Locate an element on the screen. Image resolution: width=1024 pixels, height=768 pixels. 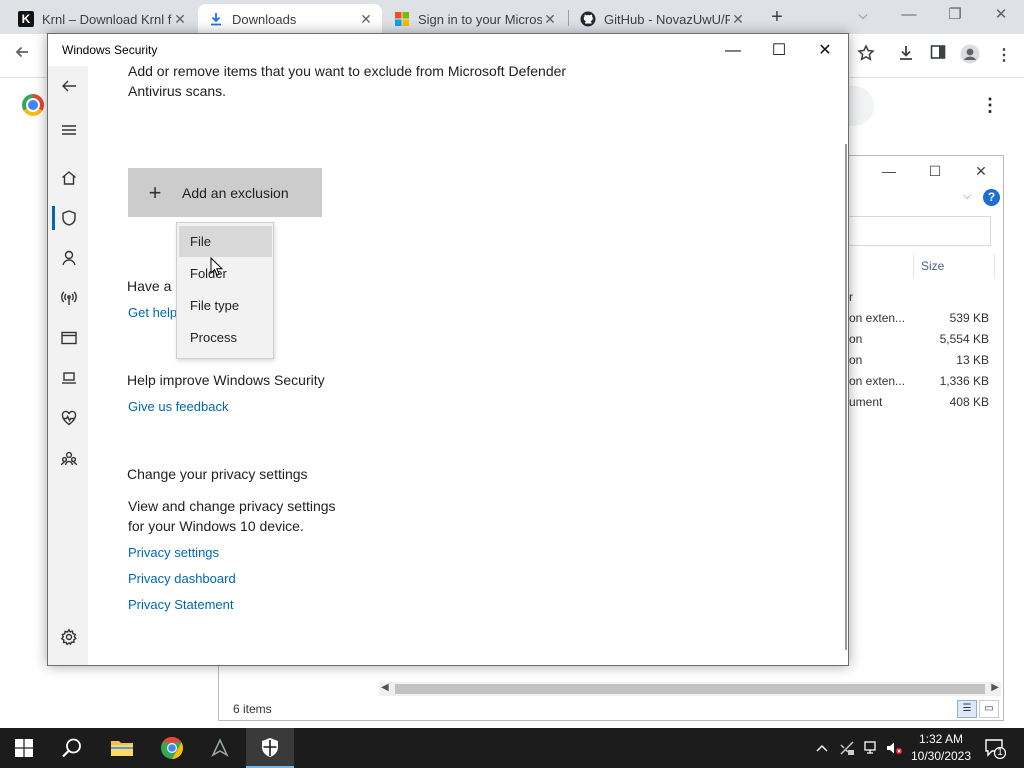
privacy-text-line2: for your Windows 10 device. is located at coordinates (216, 526).